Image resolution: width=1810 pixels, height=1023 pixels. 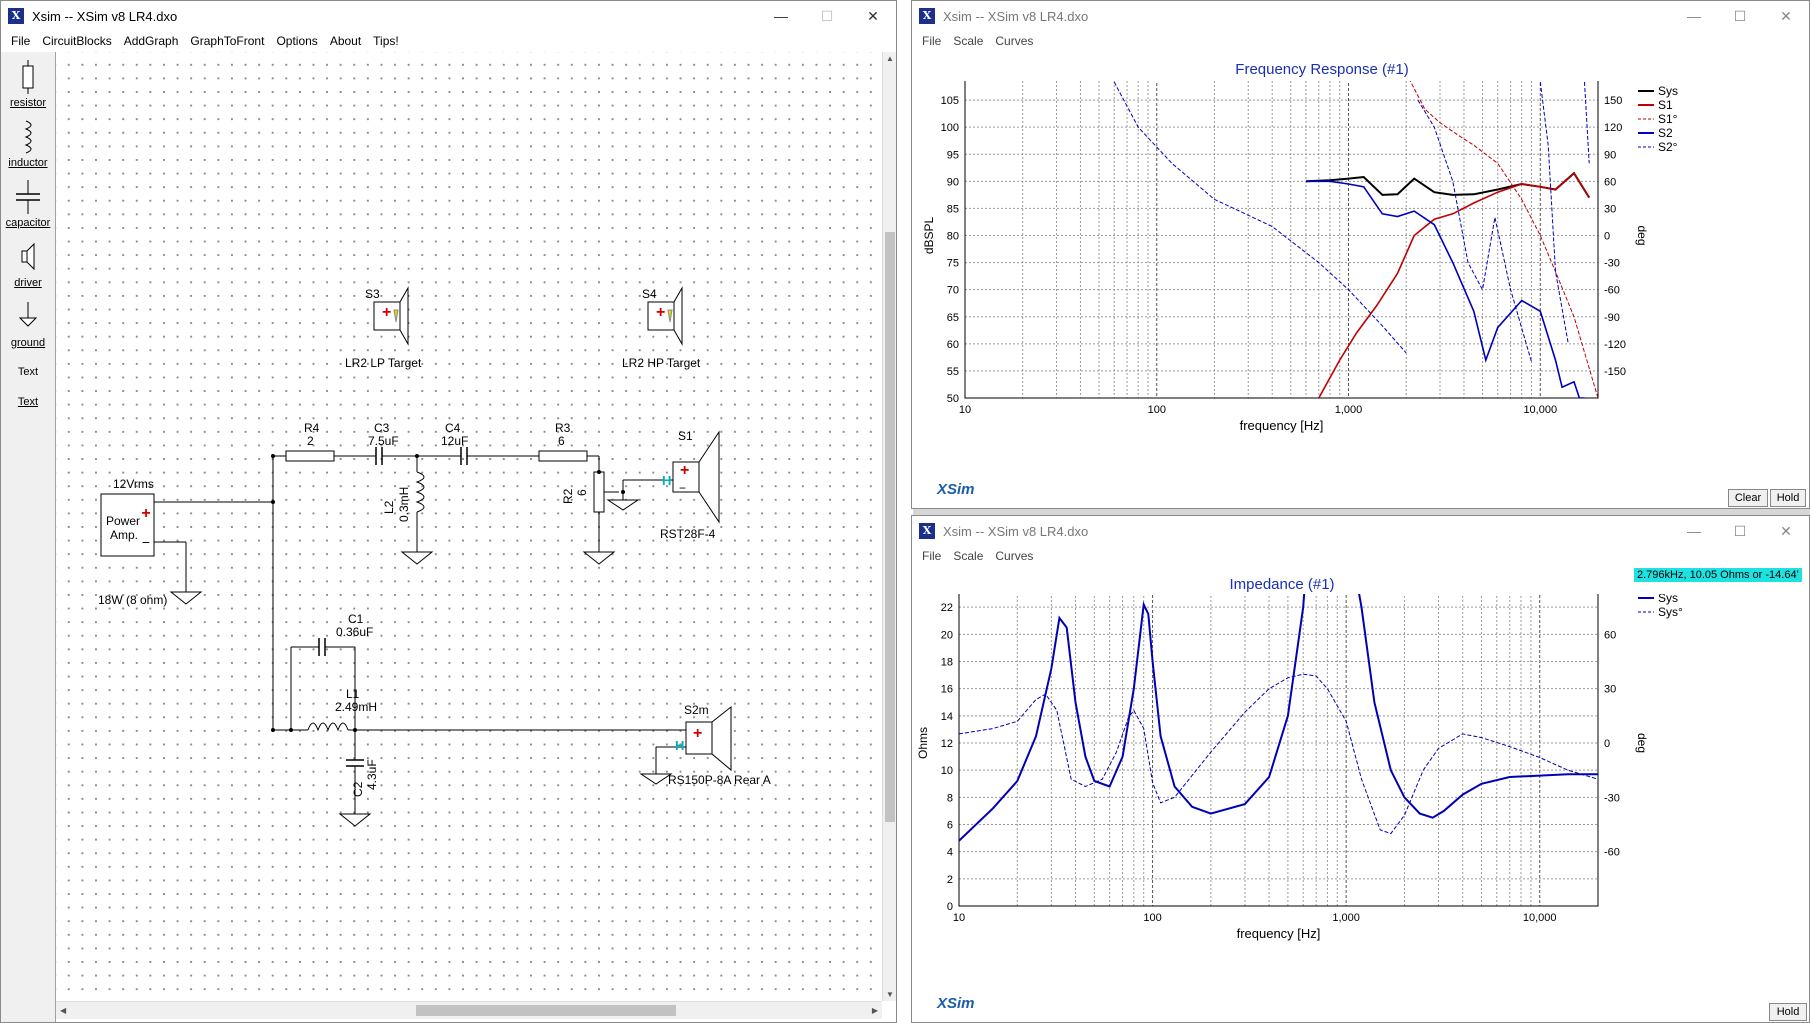 I want to click on y-tick-label: 20, so click(x=947, y=635).